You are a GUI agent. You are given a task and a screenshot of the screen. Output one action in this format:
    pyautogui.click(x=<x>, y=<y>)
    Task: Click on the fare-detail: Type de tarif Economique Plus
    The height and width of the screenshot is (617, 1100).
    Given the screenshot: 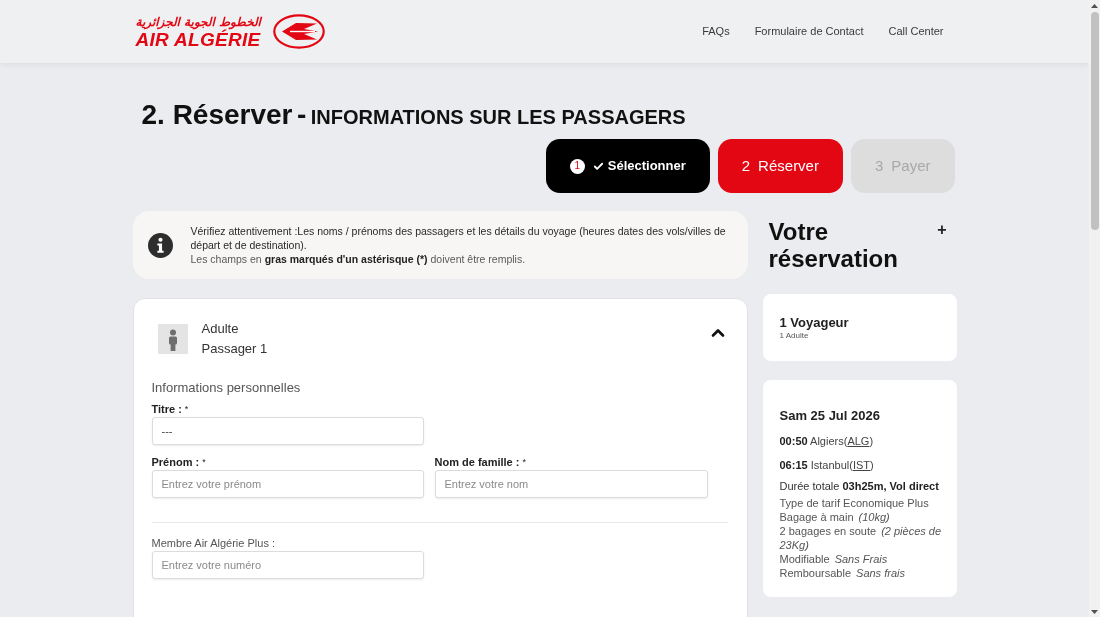 What is the action you would take?
    pyautogui.click(x=854, y=503)
    